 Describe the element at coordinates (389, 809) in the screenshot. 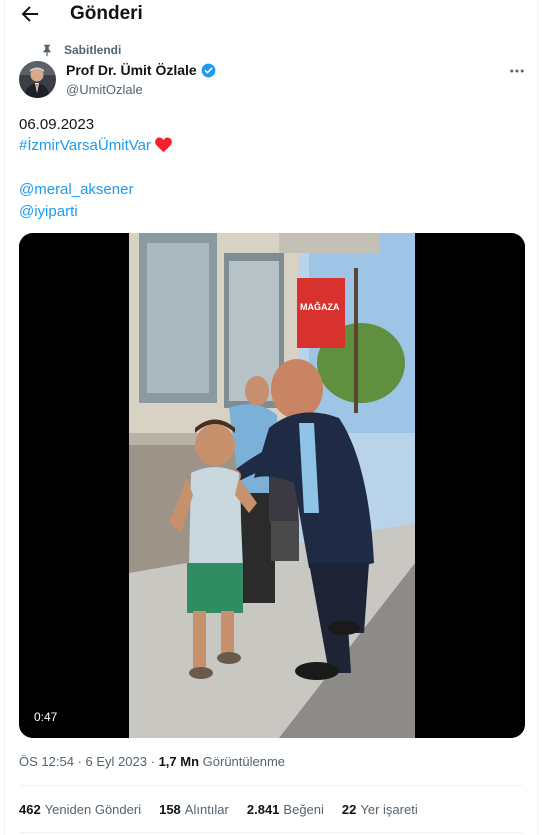

I see `bookmarks-label: Yer işareti` at that location.